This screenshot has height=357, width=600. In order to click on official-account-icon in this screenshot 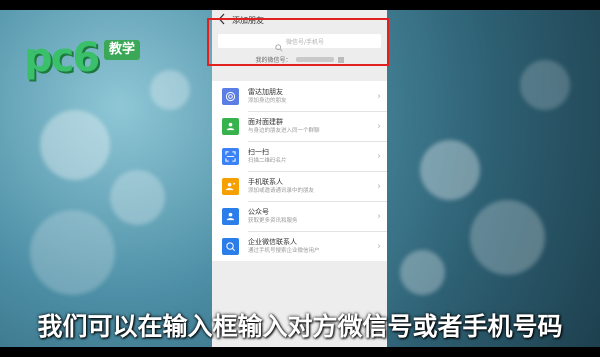, I will do `click(230, 216)`.